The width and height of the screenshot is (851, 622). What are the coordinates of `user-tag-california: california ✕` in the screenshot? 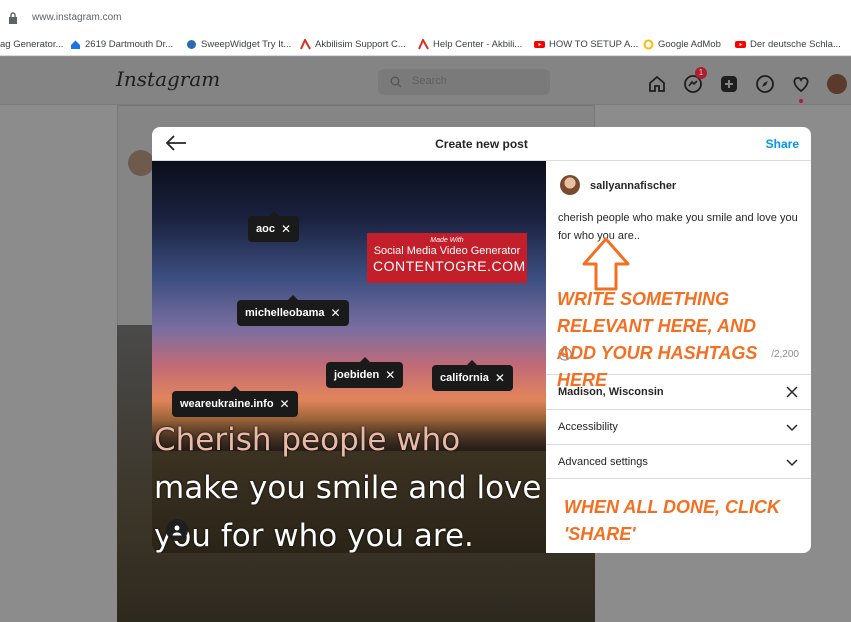 It's located at (472, 375).